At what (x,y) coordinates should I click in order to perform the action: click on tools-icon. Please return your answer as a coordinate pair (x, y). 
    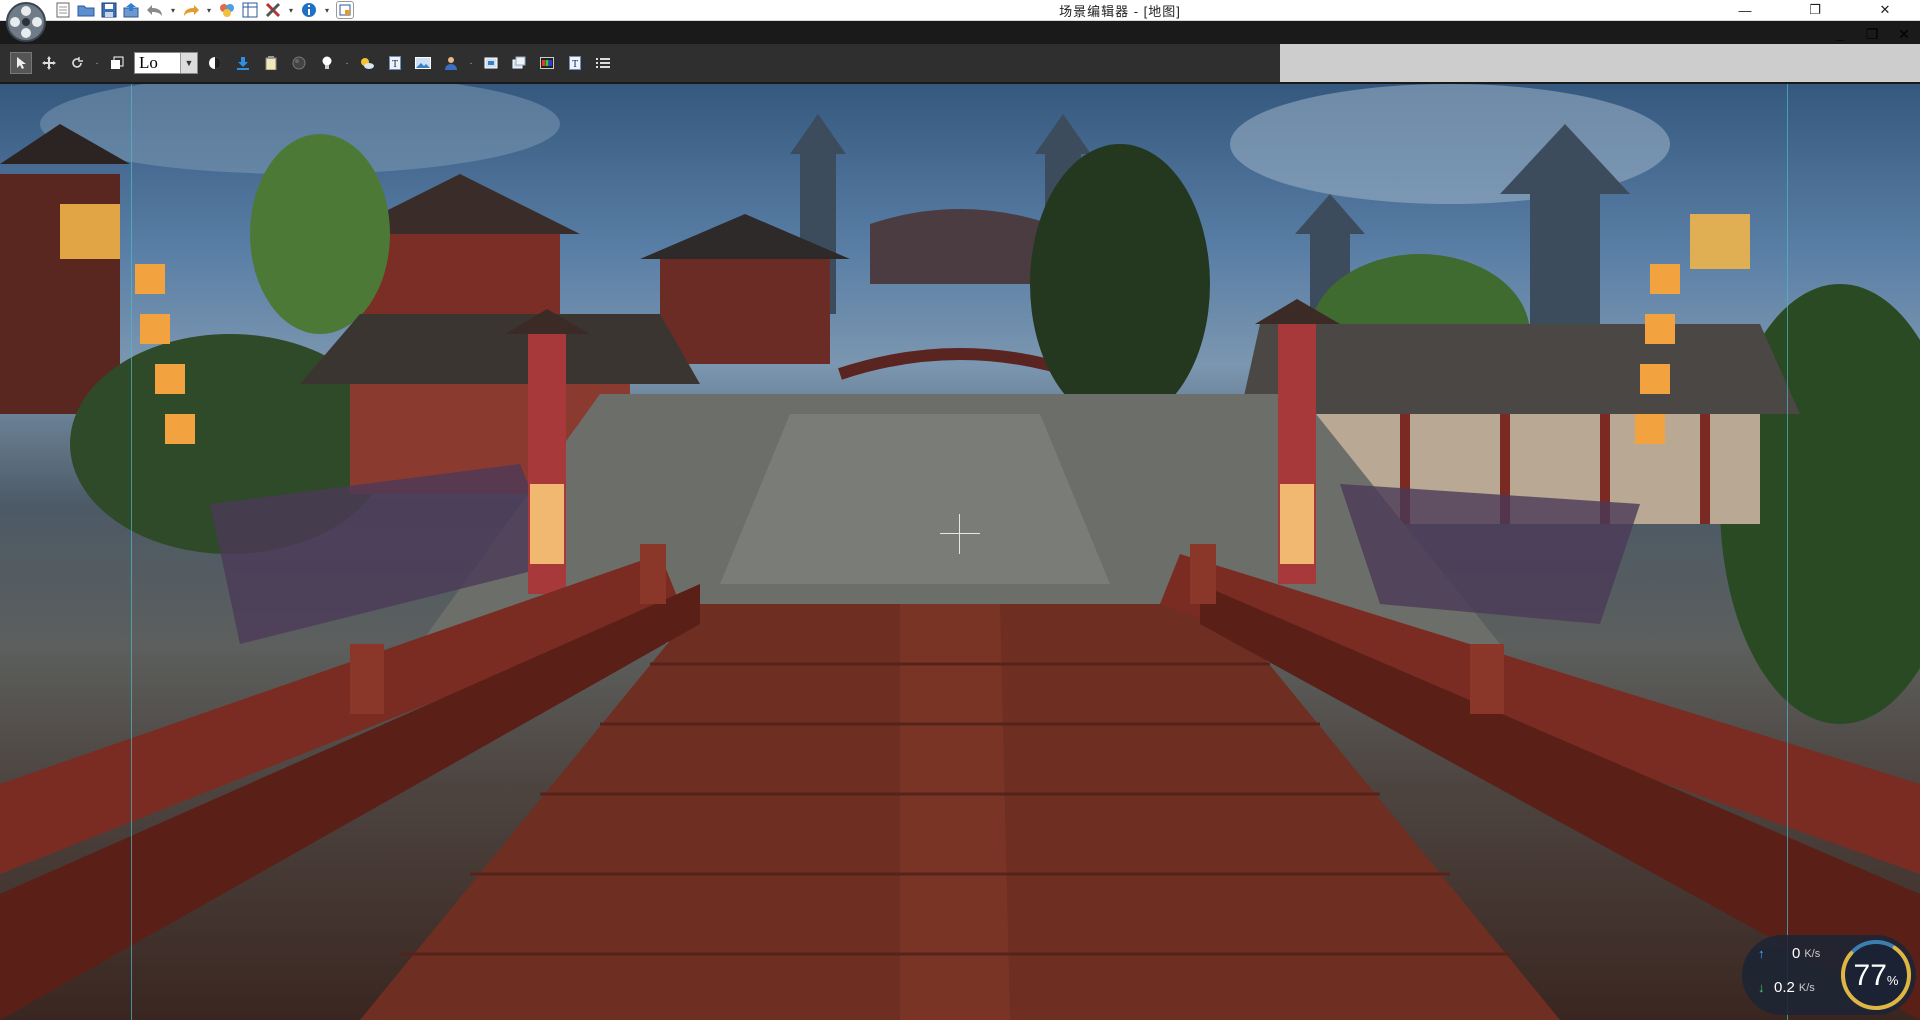
    Looking at the image, I should click on (273, 10).